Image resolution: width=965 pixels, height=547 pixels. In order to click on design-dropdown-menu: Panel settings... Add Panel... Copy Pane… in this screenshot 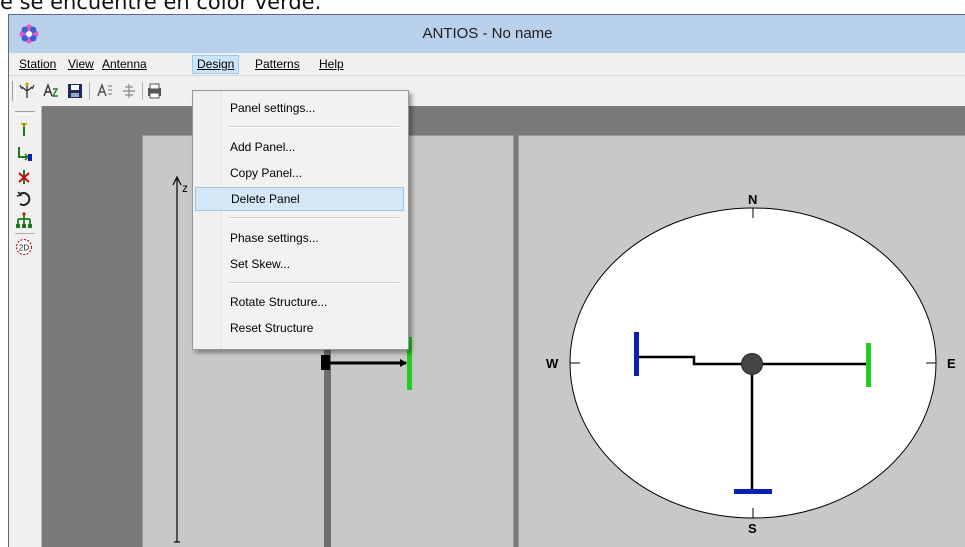, I will do `click(300, 220)`.